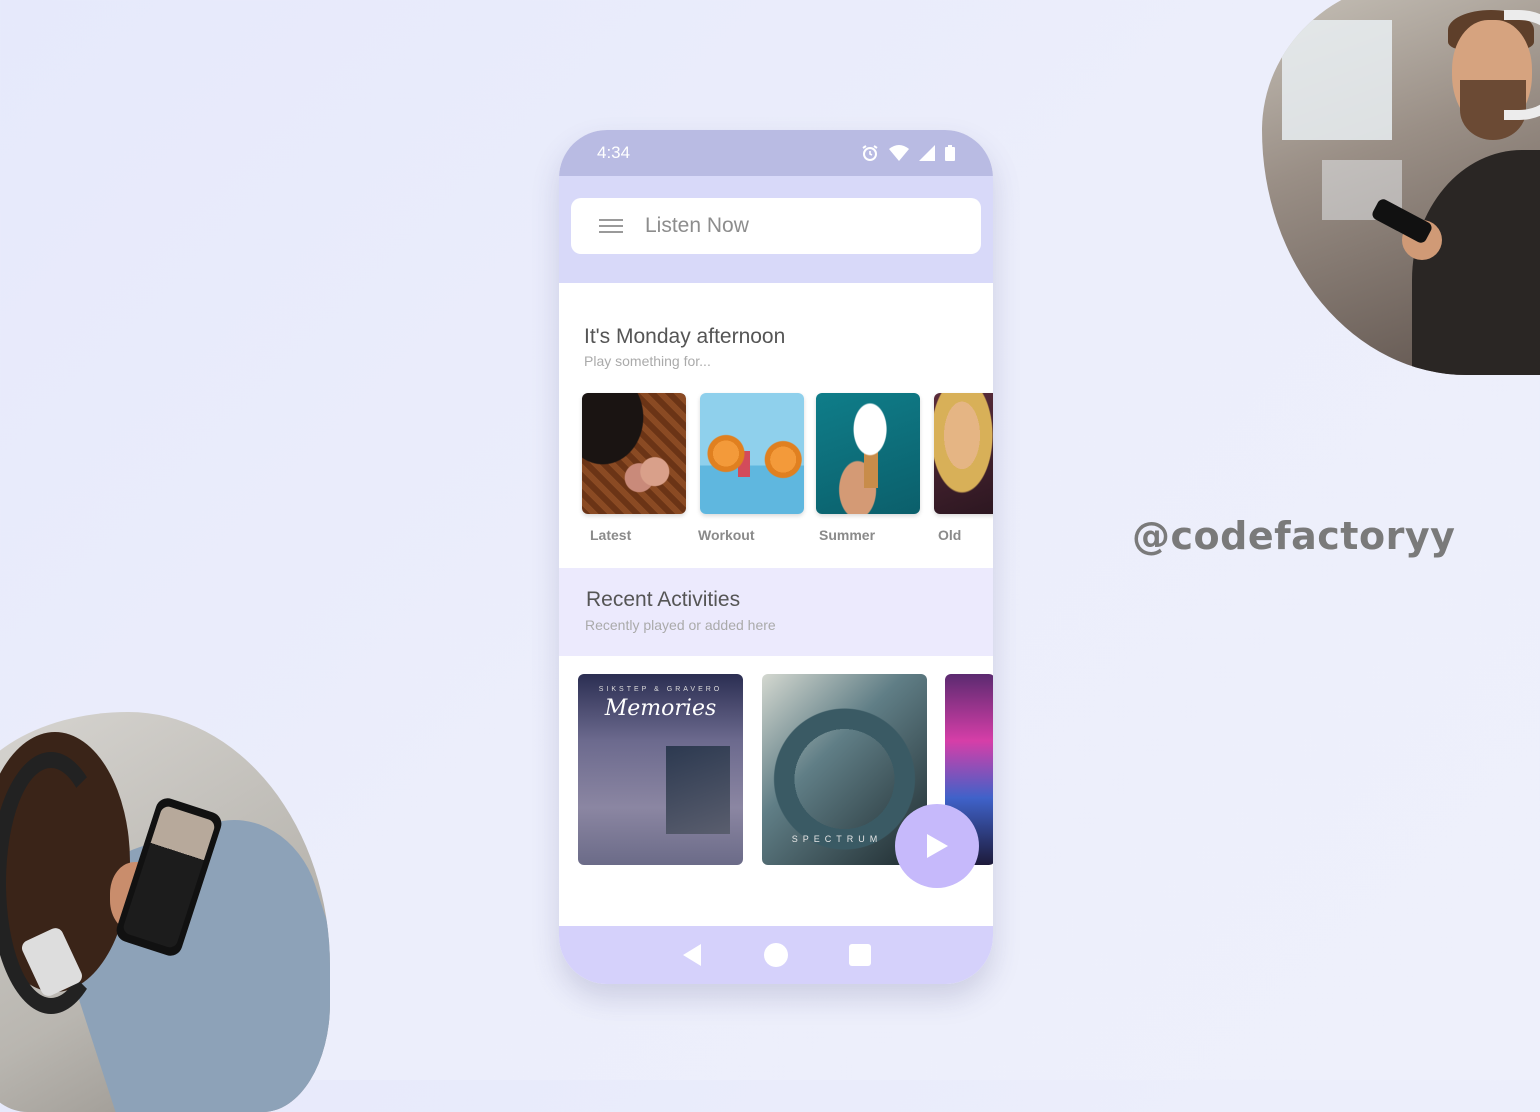  What do you see at coordinates (950, 153) in the screenshot?
I see `battery-icon` at bounding box center [950, 153].